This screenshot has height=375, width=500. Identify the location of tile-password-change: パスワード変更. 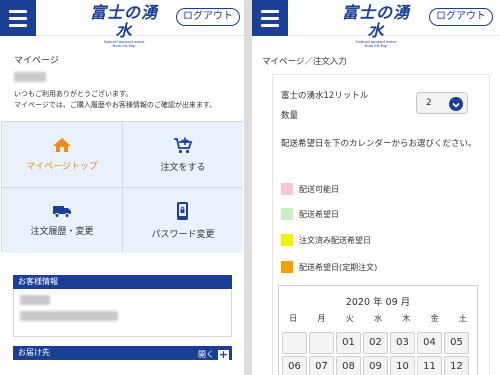
(183, 220).